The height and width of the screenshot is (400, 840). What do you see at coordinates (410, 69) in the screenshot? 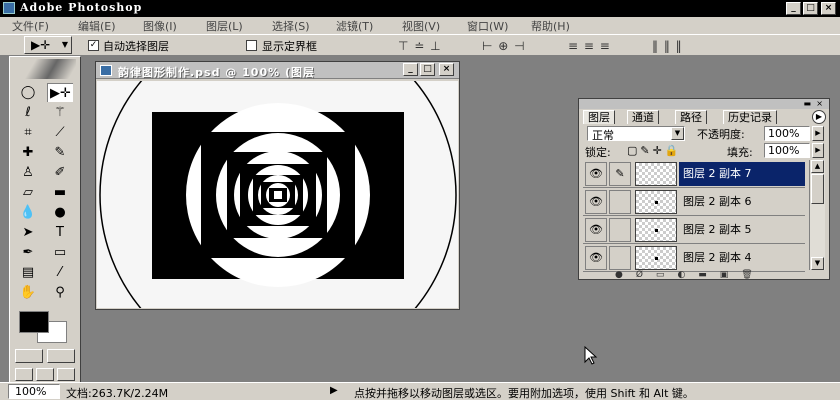
I see `doc-minimize-button: _` at bounding box center [410, 69].